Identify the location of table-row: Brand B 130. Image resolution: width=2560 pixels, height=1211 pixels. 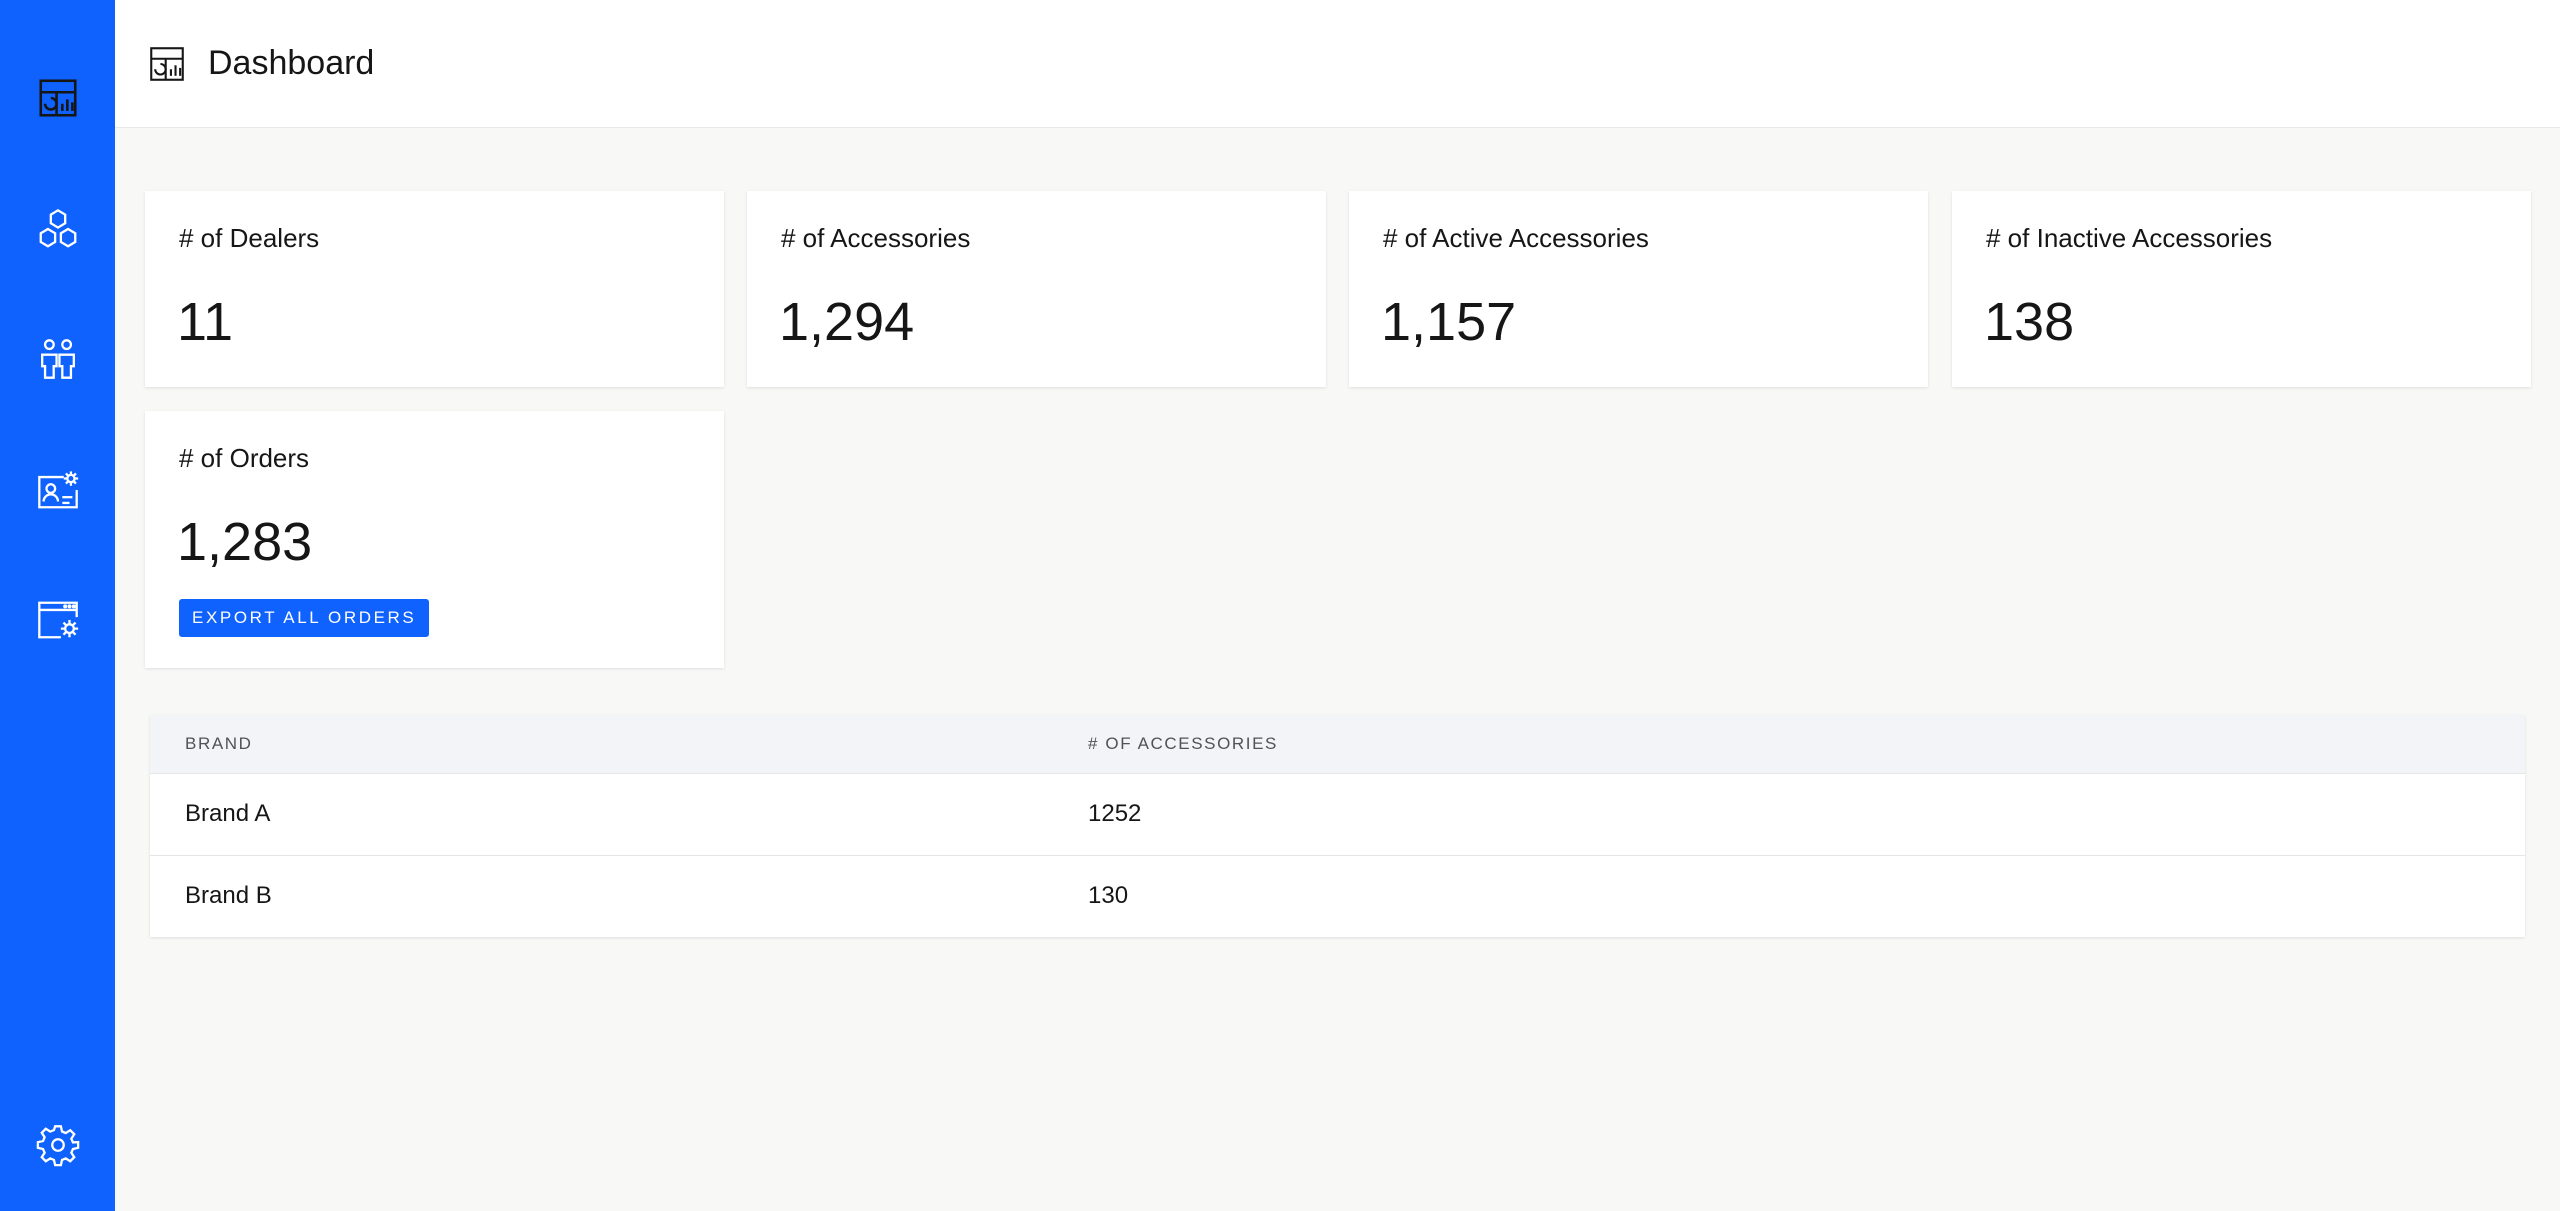
(1337, 895).